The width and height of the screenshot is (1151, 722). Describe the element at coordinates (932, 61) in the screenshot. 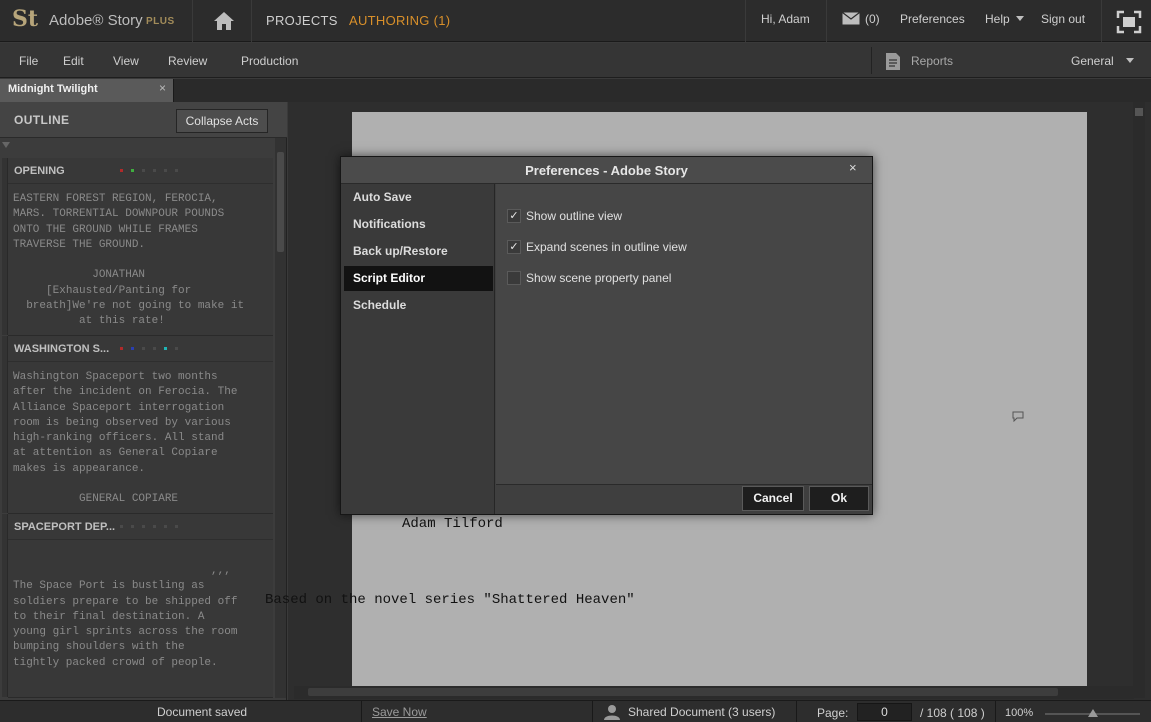

I see `reports-button: Reports` at that location.